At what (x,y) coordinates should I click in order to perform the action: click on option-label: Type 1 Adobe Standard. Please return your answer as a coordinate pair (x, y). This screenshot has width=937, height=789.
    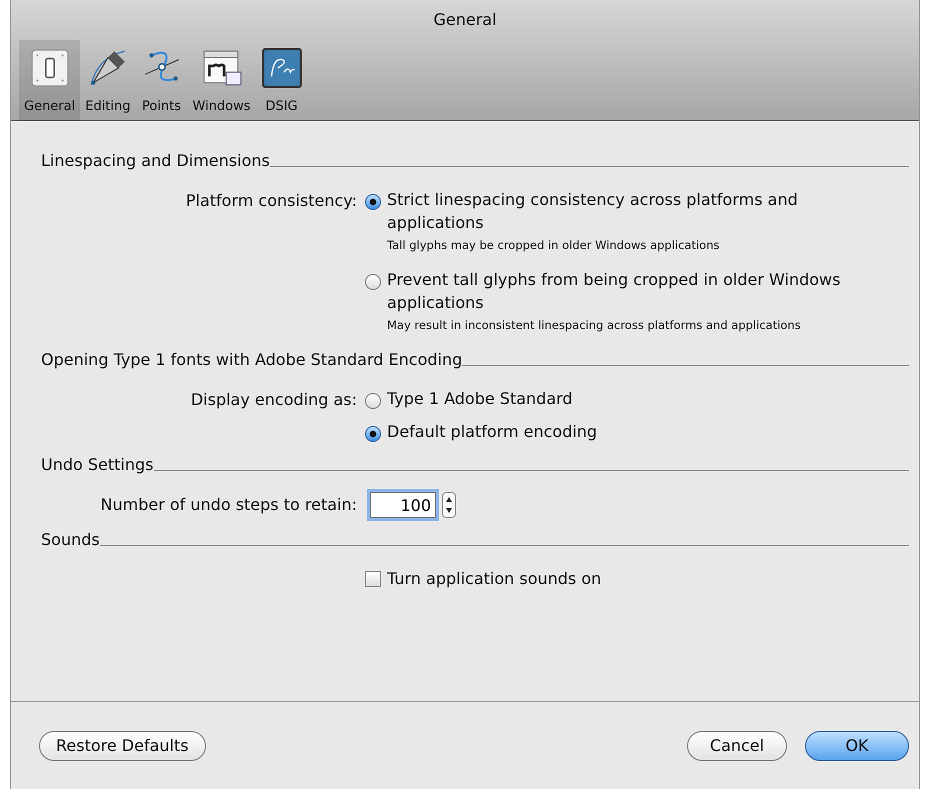
    Looking at the image, I should click on (480, 399).